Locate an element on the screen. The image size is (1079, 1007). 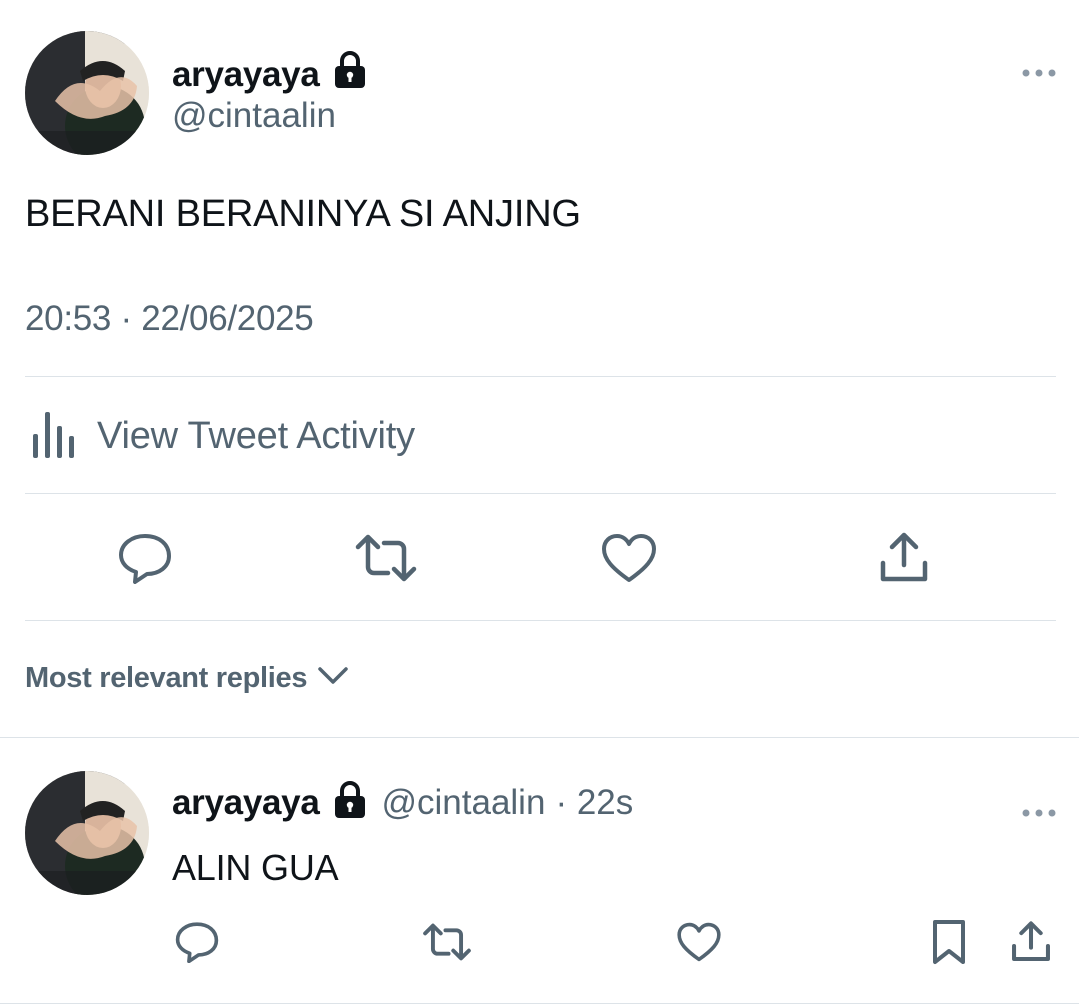
reply-like-button is located at coordinates (699, 942).